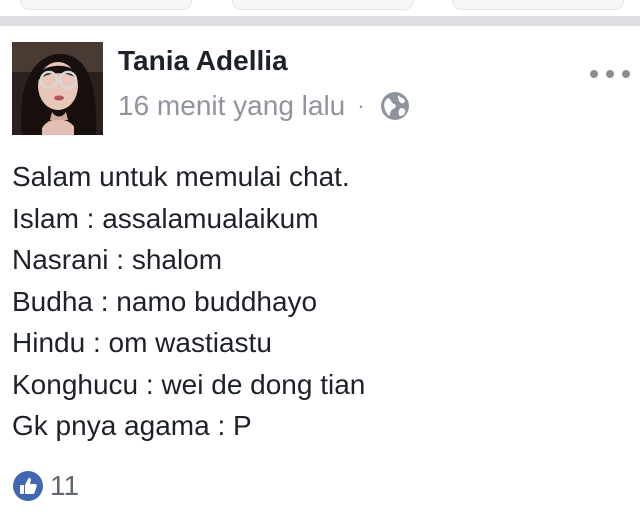  What do you see at coordinates (65, 485) in the screenshot?
I see `like-count: 11` at bounding box center [65, 485].